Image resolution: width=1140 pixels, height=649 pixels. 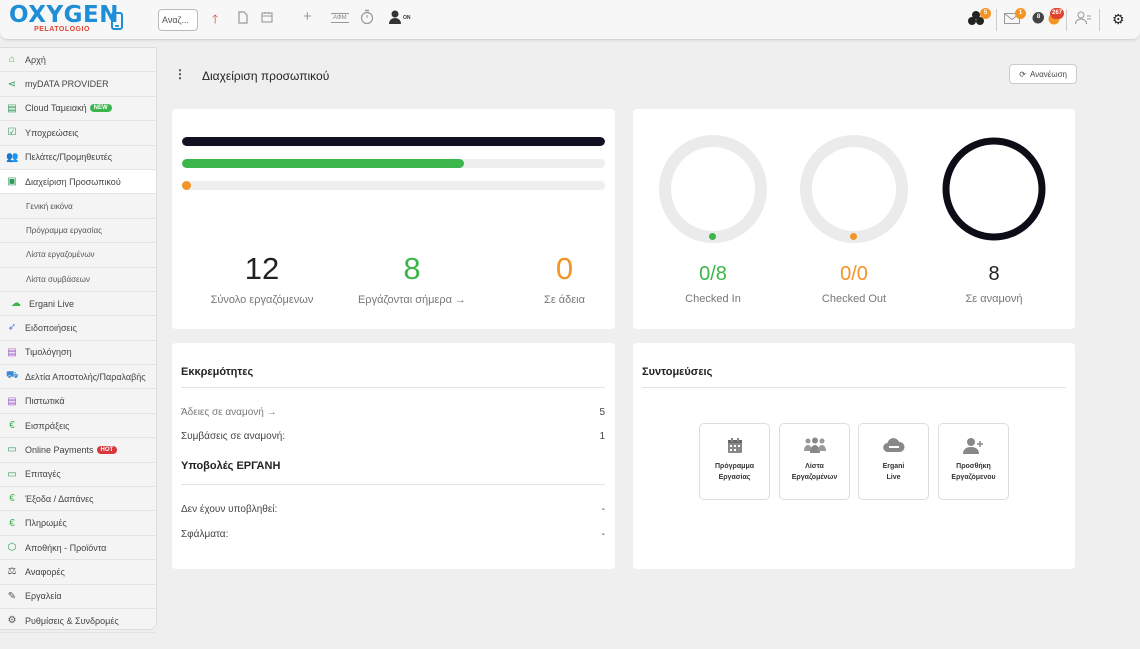 What do you see at coordinates (180, 74) in the screenshot?
I see `kebab-menu-icon: ⋮` at bounding box center [180, 74].